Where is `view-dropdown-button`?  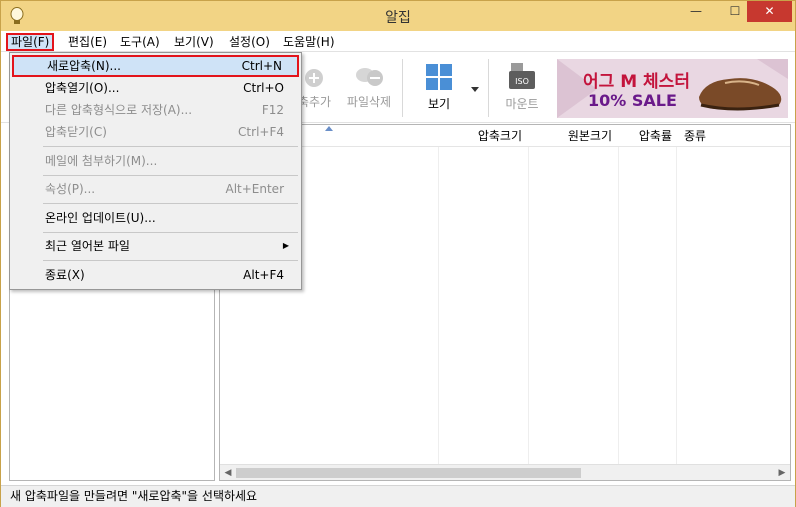
view-dropdown-button is located at coordinates (475, 88).